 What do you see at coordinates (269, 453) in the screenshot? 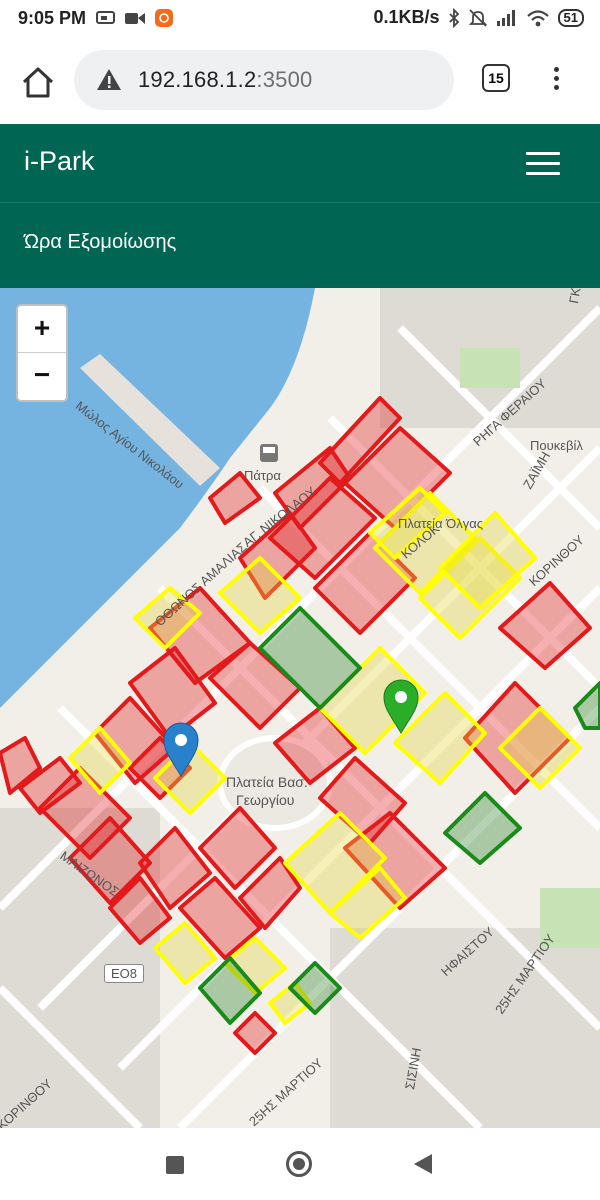
I see `train-station-icon` at bounding box center [269, 453].